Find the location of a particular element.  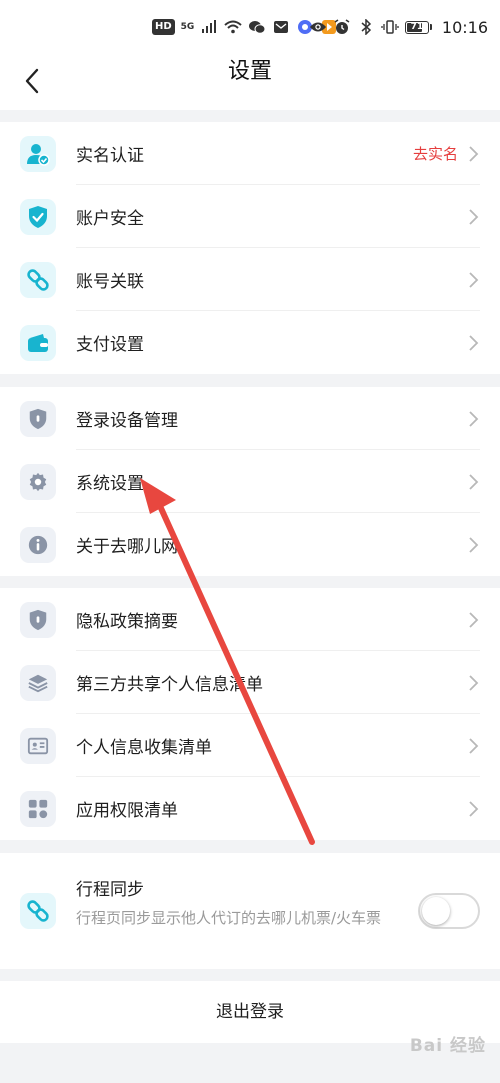

row-info-collection: 个人信息收集清单 is located at coordinates (250, 745).